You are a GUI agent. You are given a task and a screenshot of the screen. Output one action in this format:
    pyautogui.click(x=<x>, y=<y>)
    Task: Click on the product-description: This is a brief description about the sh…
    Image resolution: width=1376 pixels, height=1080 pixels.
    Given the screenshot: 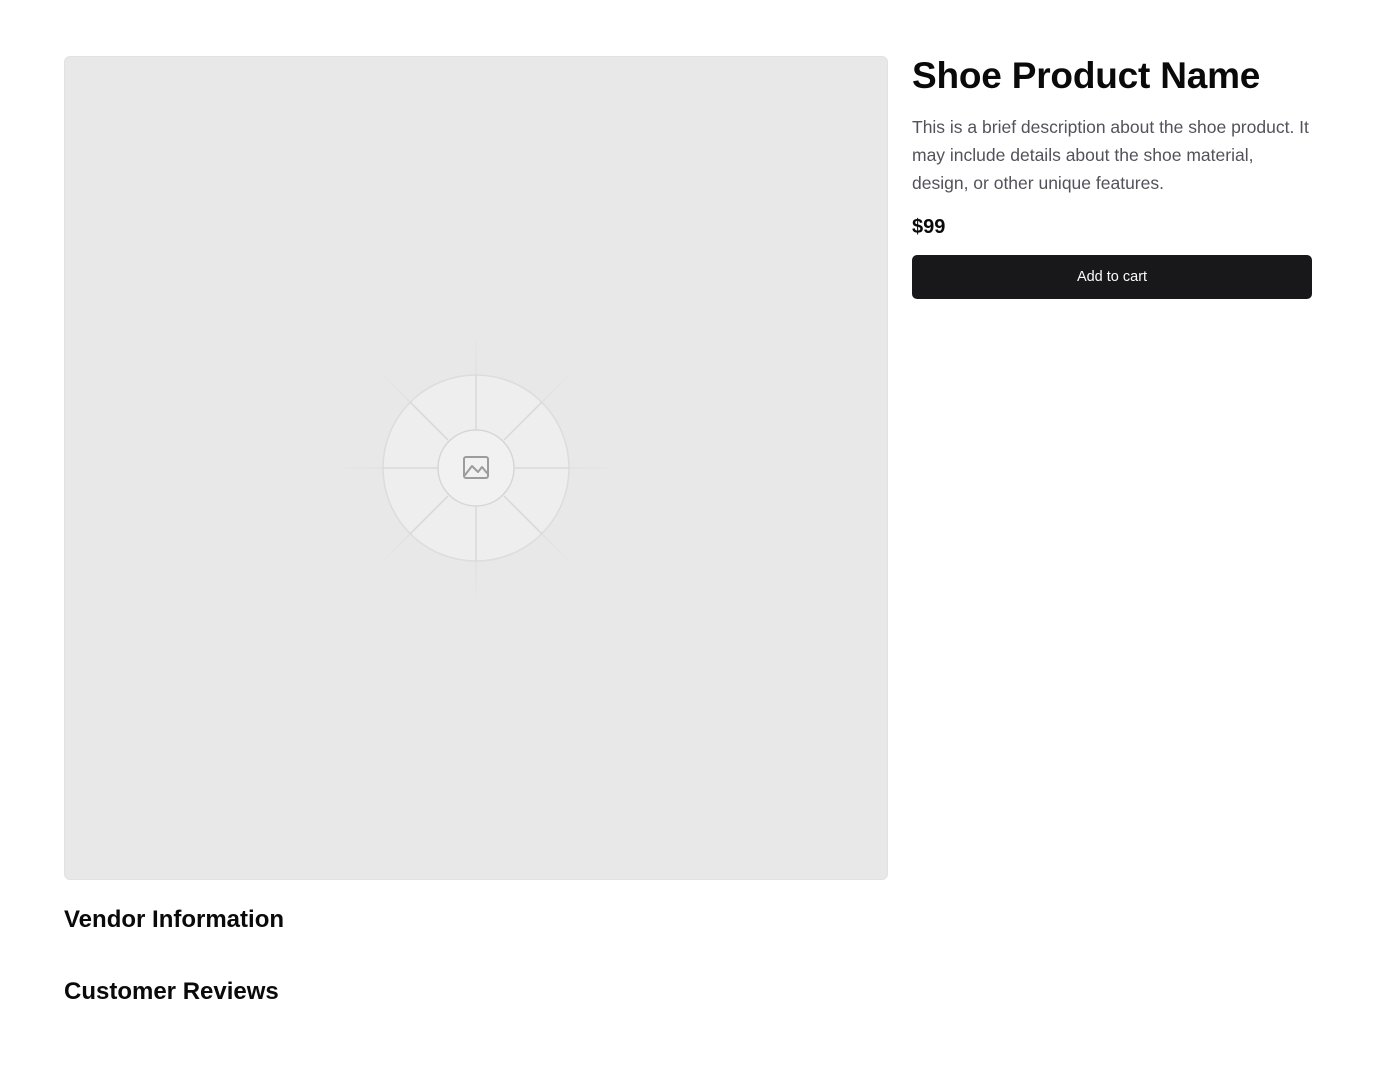 What is the action you would take?
    pyautogui.click(x=1110, y=155)
    